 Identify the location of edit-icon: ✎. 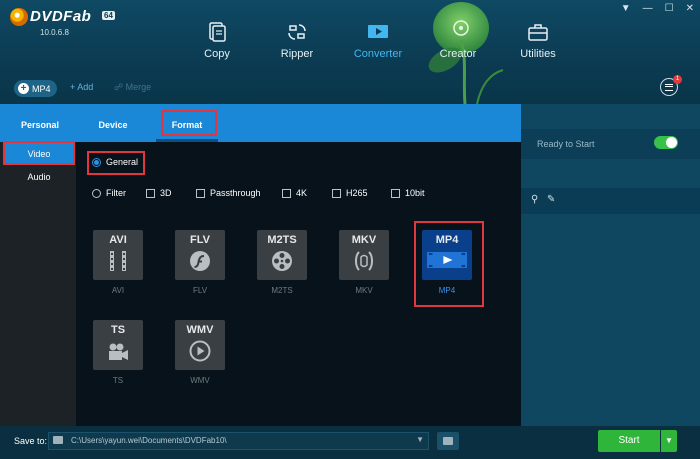
(552, 200).